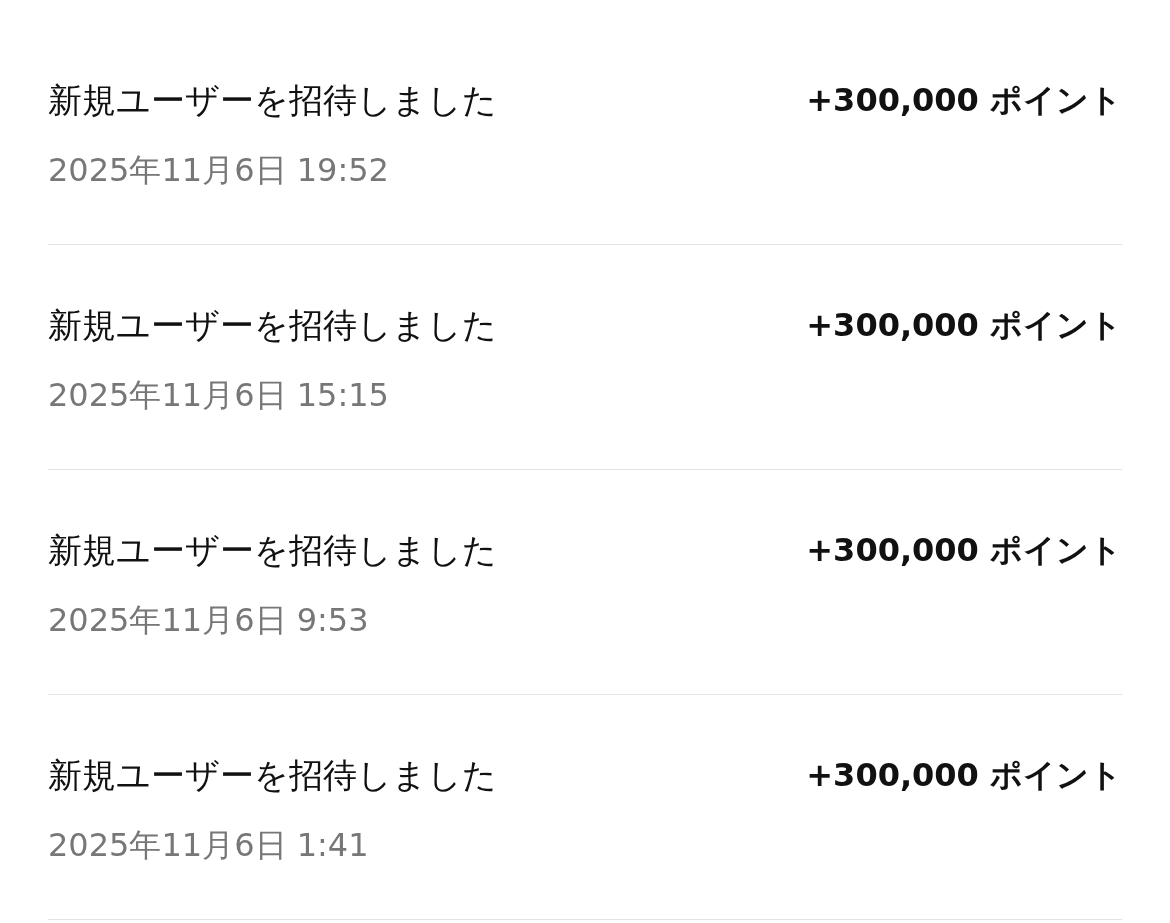 This screenshot has width=1170, height=923. Describe the element at coordinates (218, 395) in the screenshot. I see `history-date: 2025年11月6日 15:15` at that location.